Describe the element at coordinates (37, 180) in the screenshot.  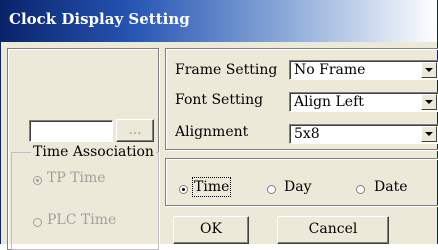
I see `radio-tp-time-indicator` at that location.